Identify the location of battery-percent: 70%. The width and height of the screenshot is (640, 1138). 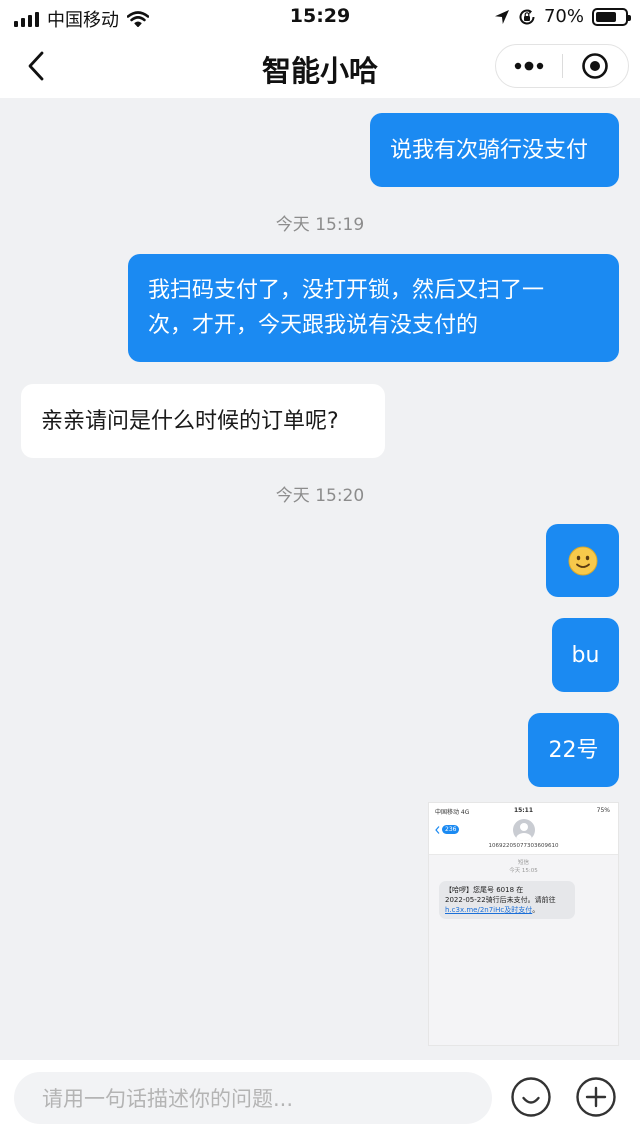
(563, 16).